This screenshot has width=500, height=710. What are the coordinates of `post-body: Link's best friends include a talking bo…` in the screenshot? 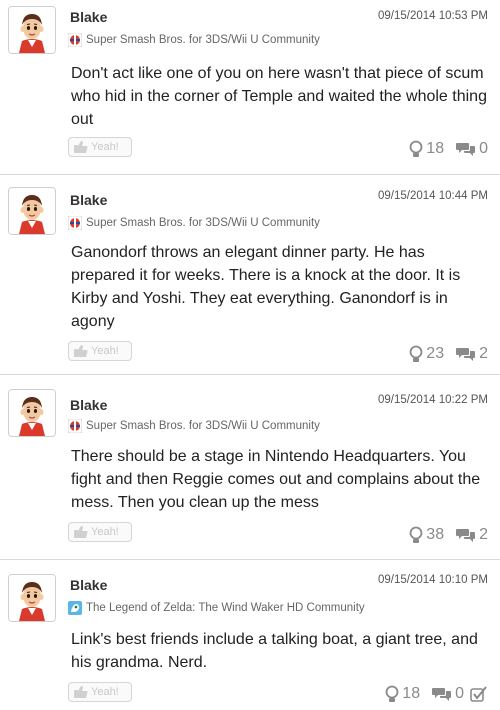 It's located at (274, 651).